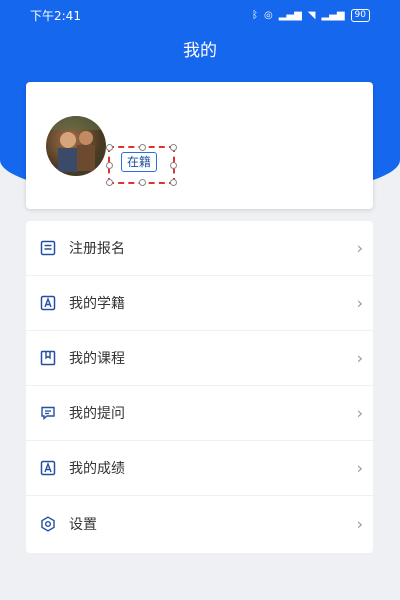 The height and width of the screenshot is (600, 400). Describe the element at coordinates (97, 304) in the screenshot. I see `menu-item-label: 我的学籍` at that location.